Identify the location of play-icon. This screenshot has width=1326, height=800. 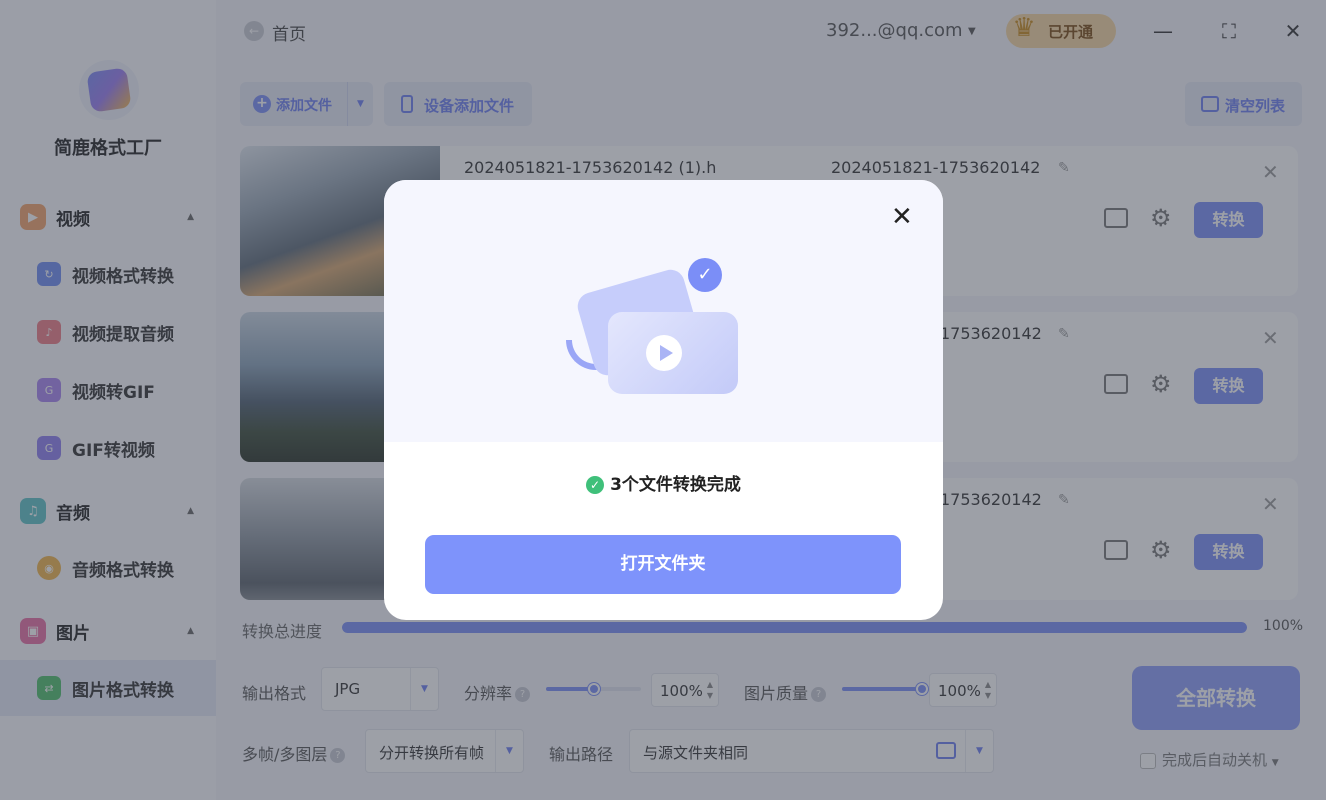
(664, 353).